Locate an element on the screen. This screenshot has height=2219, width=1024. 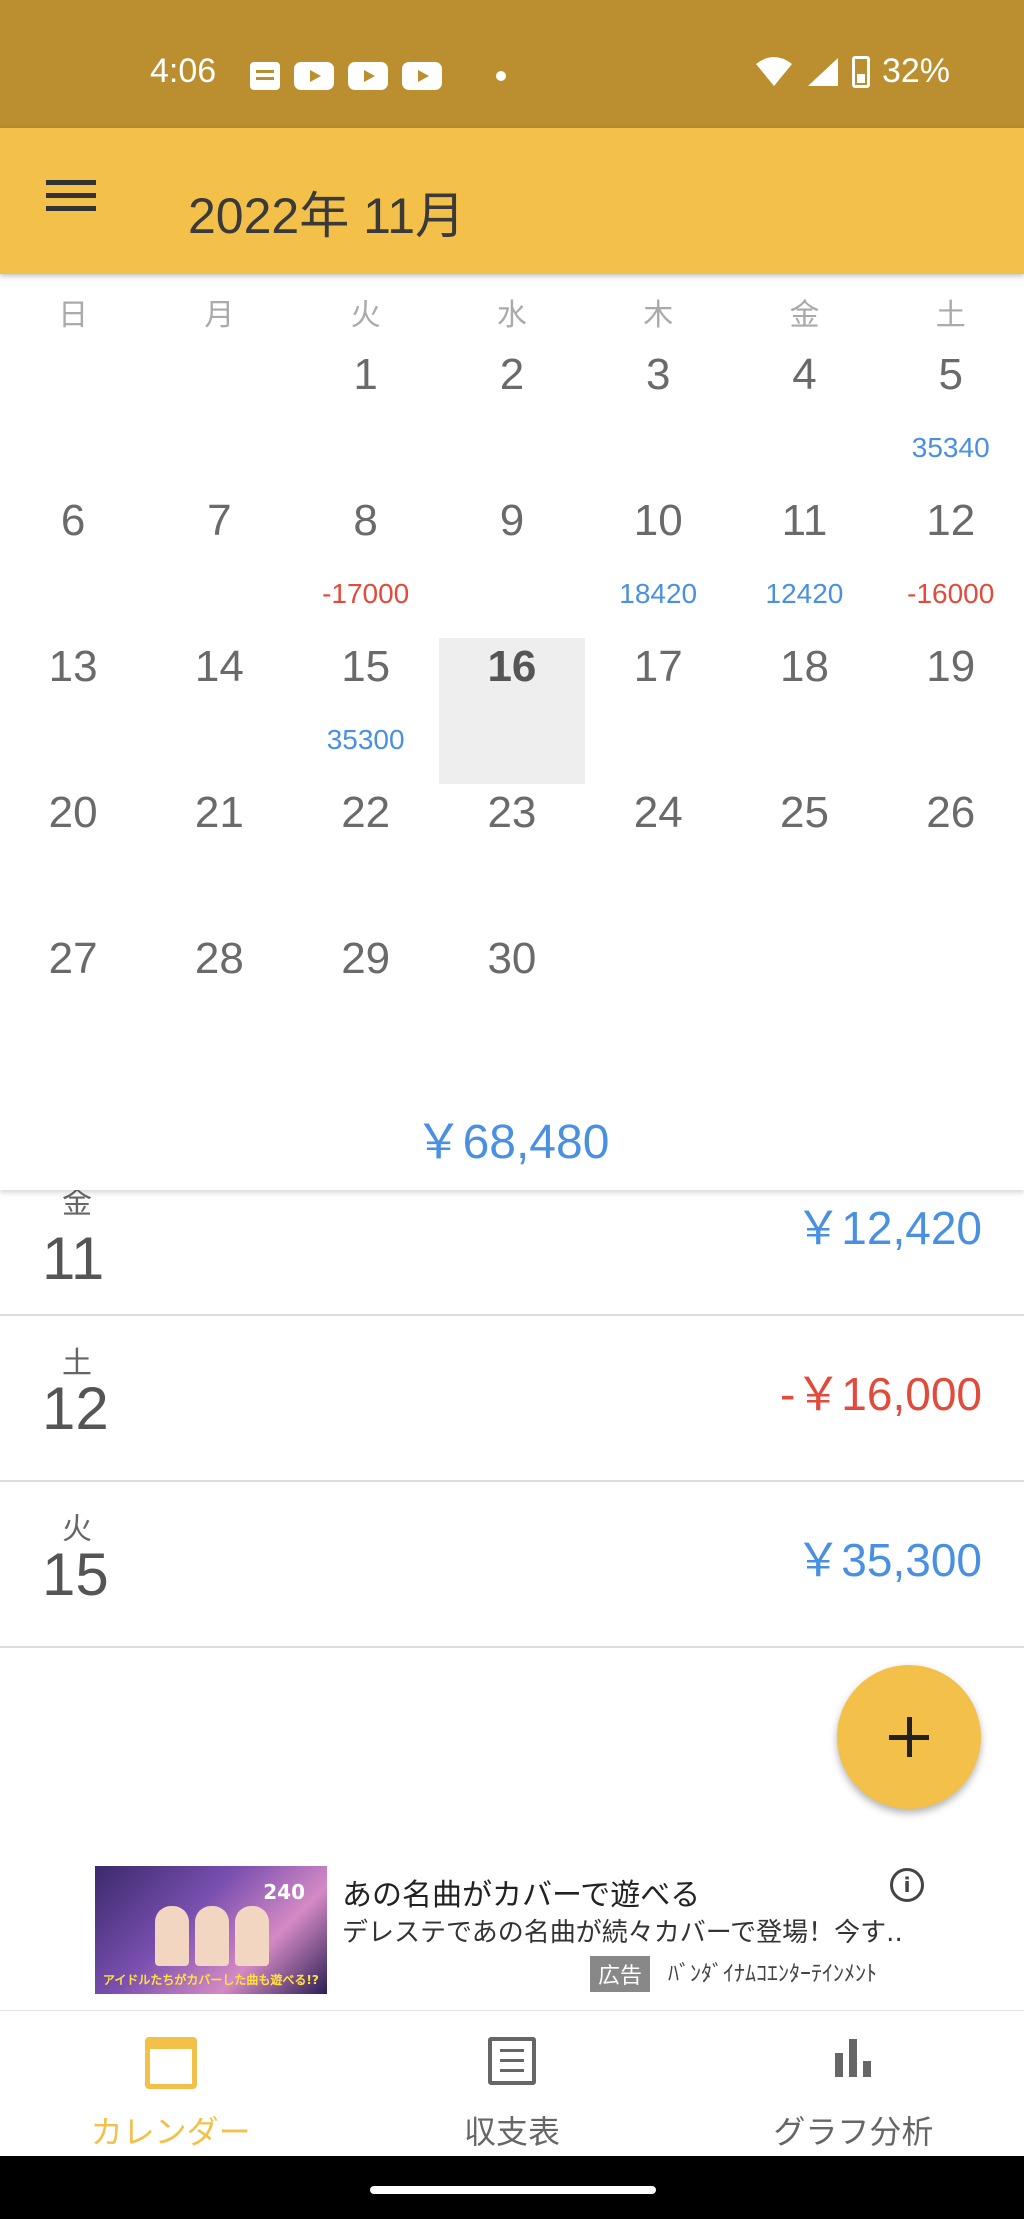
nav-calendar-label: カレンダー is located at coordinates (170, 2132).